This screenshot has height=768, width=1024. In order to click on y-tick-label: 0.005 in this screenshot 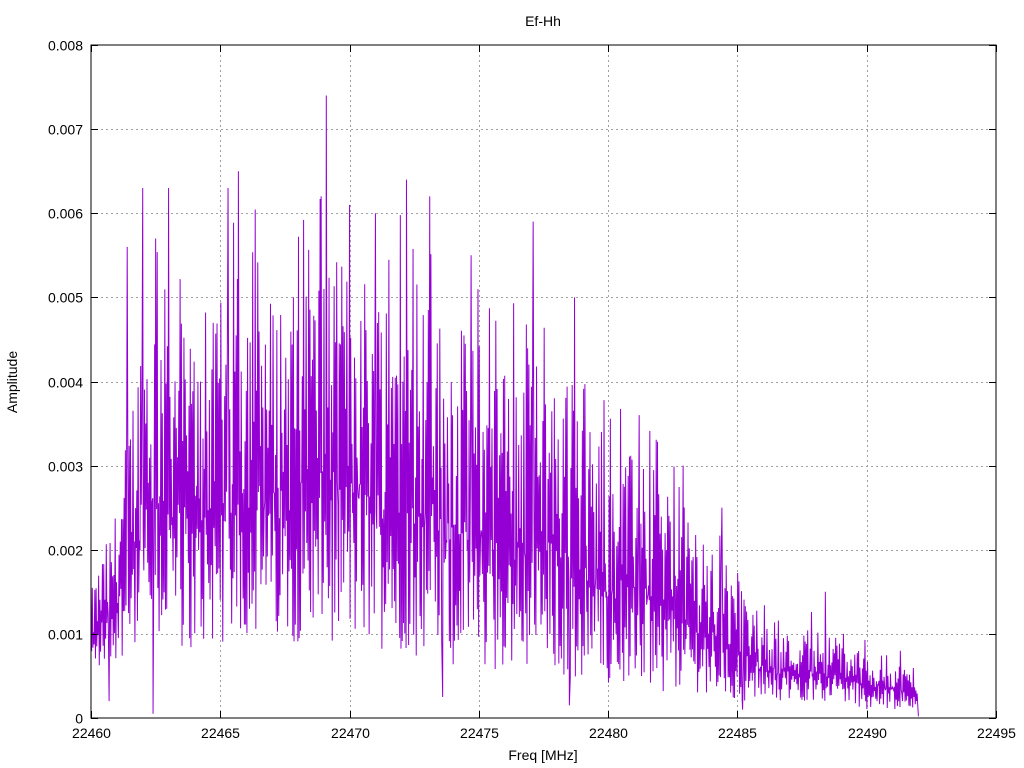, I will do `click(65, 298)`.